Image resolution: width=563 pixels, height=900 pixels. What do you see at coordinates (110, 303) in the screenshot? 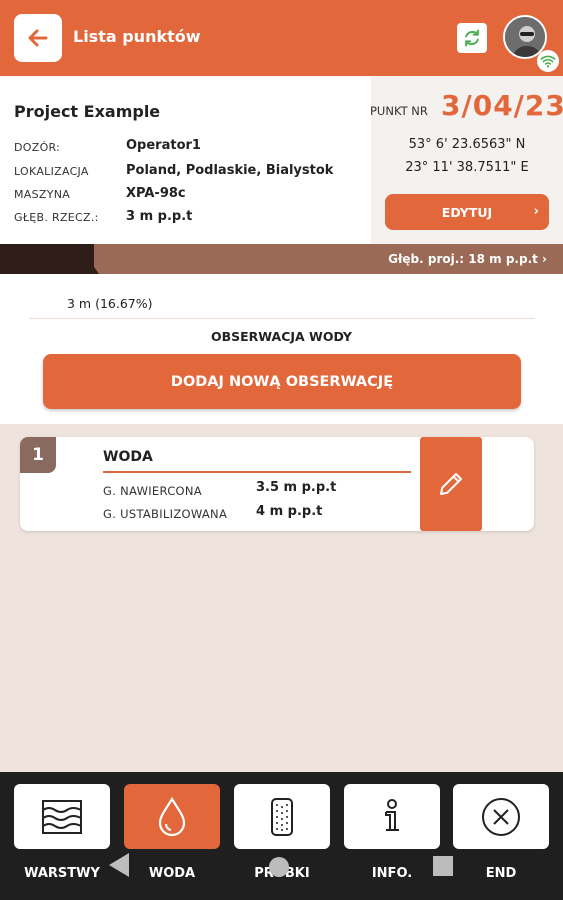
I see `current-depth: 3 m (16.67%)` at bounding box center [110, 303].